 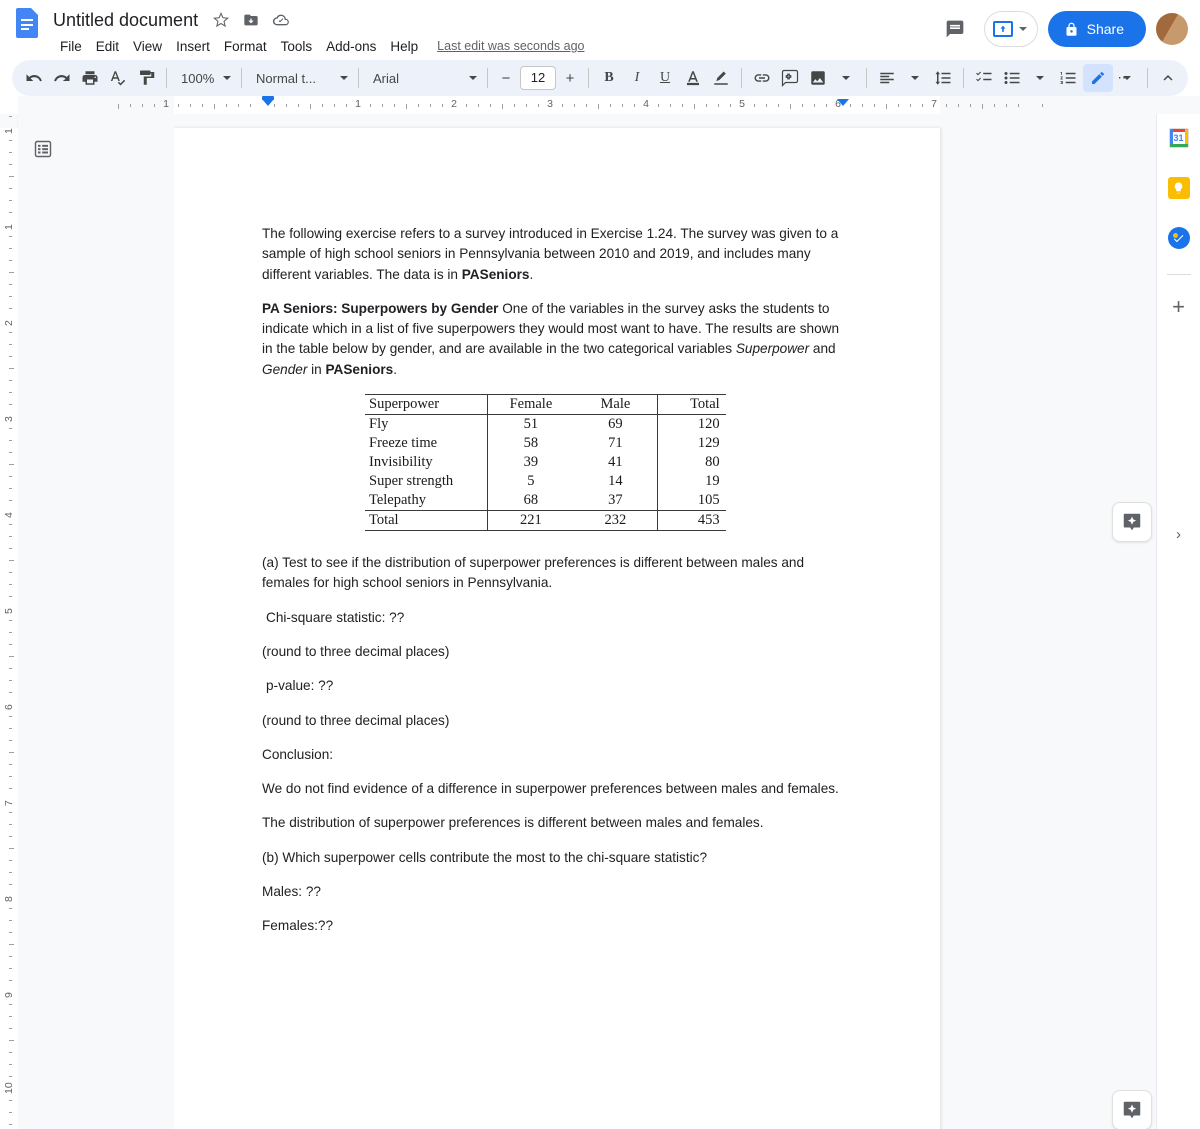 I want to click on google-keep-icon, so click(x=1179, y=188).